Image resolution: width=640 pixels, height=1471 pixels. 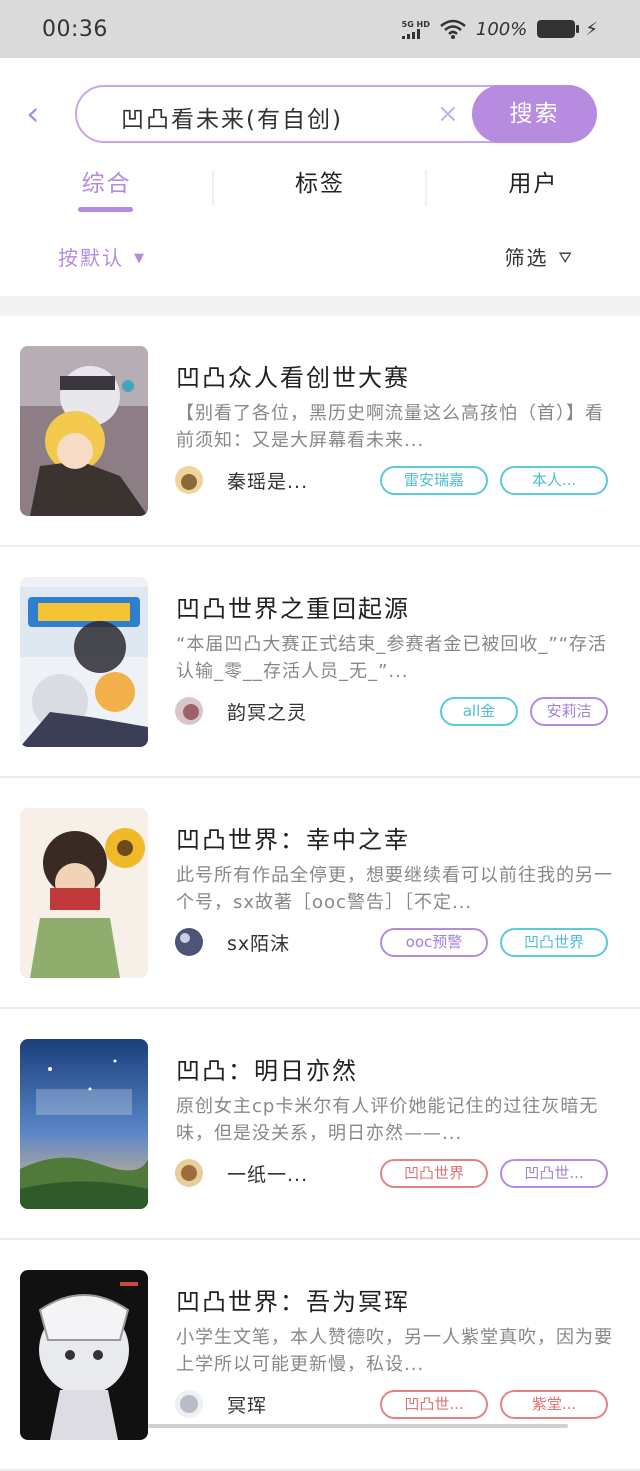 What do you see at coordinates (293, 837) in the screenshot?
I see `result-title: 凹凸世界：幸中之幸` at bounding box center [293, 837].